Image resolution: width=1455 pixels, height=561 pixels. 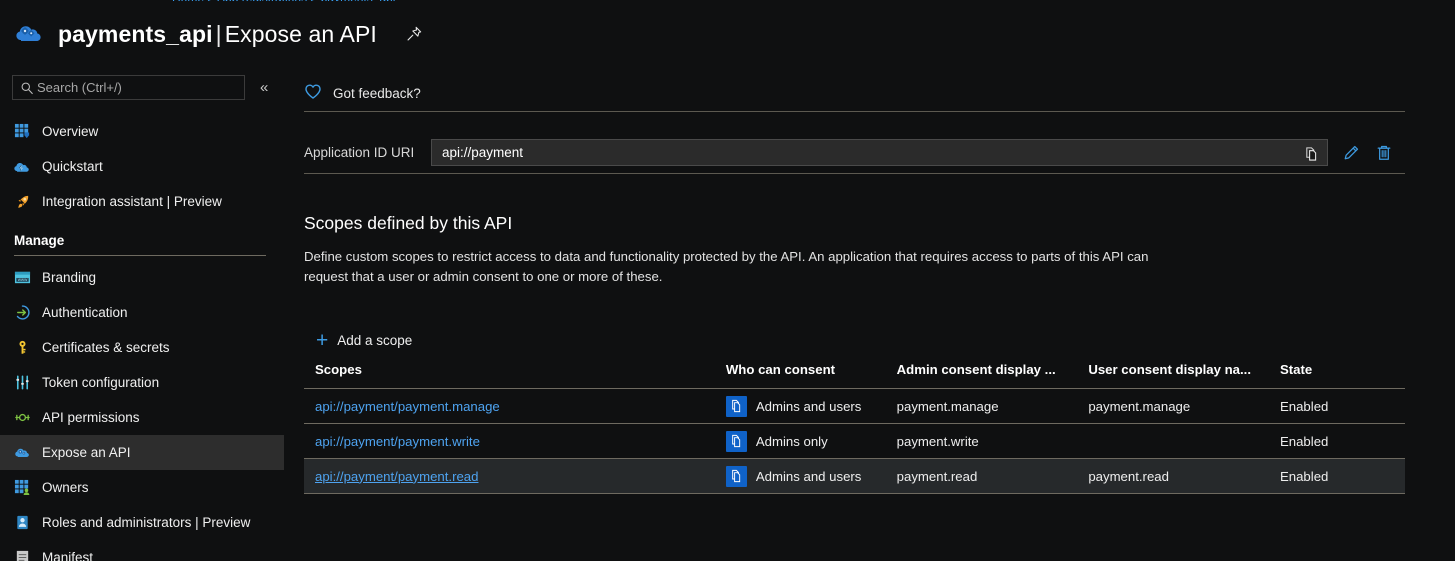 I want to click on sidebar-item-manifest: Manifest, so click(x=145, y=550).